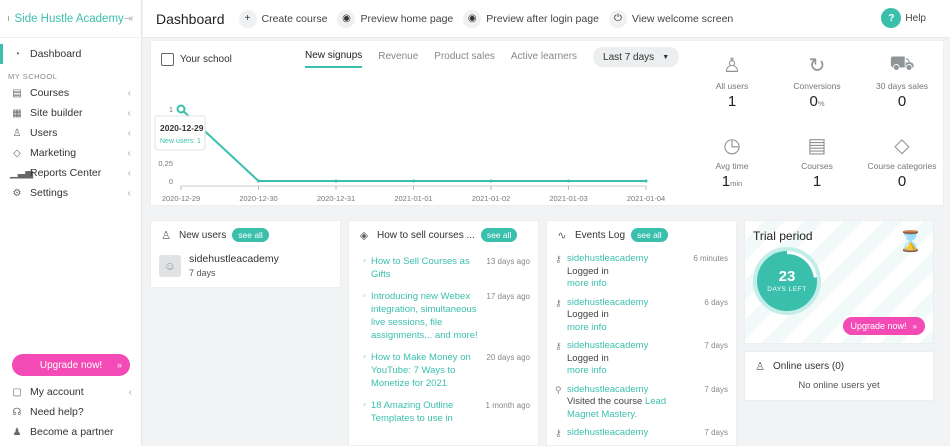 This screenshot has height=446, width=950. What do you see at coordinates (902, 86) in the screenshot?
I see `stat-label: 30 days sales` at bounding box center [902, 86].